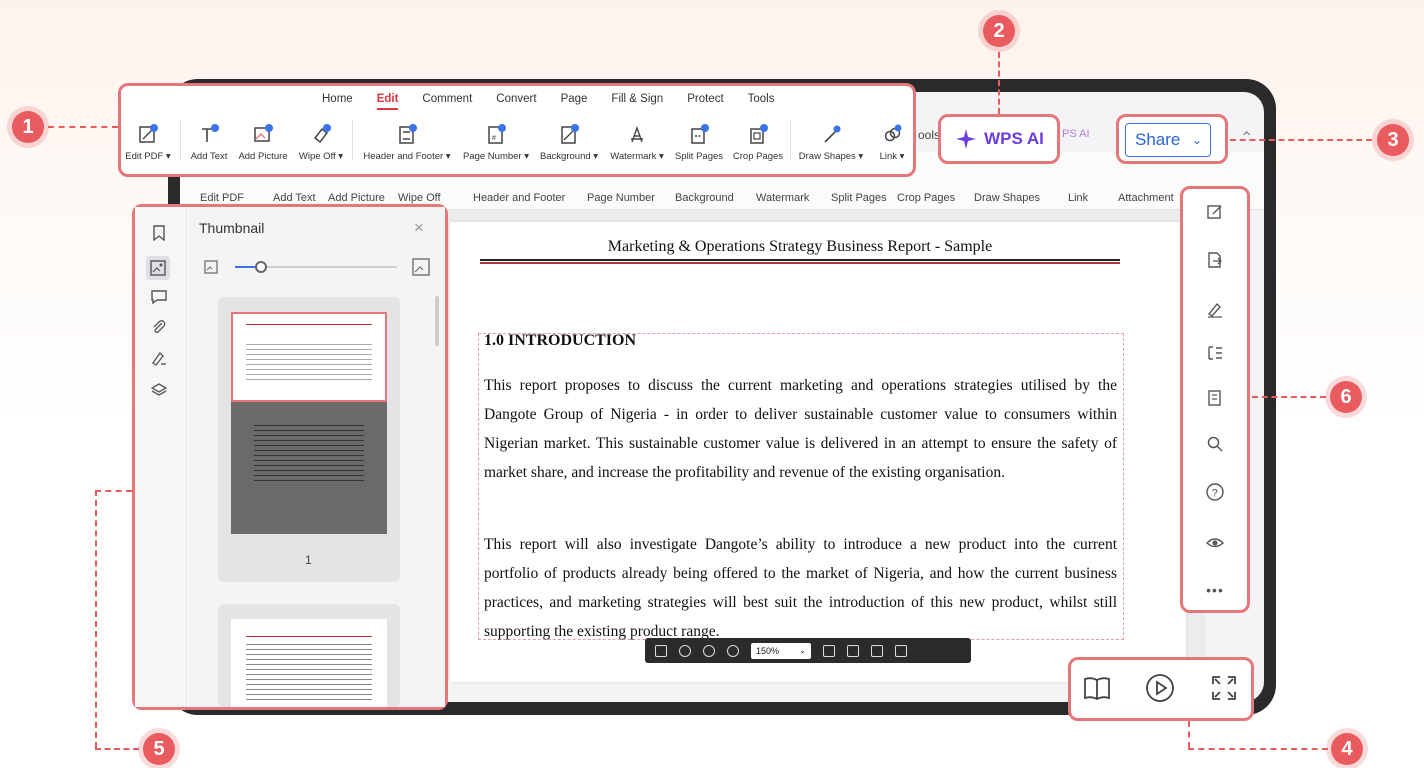 Image resolution: width=1424 pixels, height=768 pixels. I want to click on tab-fill-sign: Fill & Sign, so click(637, 99).